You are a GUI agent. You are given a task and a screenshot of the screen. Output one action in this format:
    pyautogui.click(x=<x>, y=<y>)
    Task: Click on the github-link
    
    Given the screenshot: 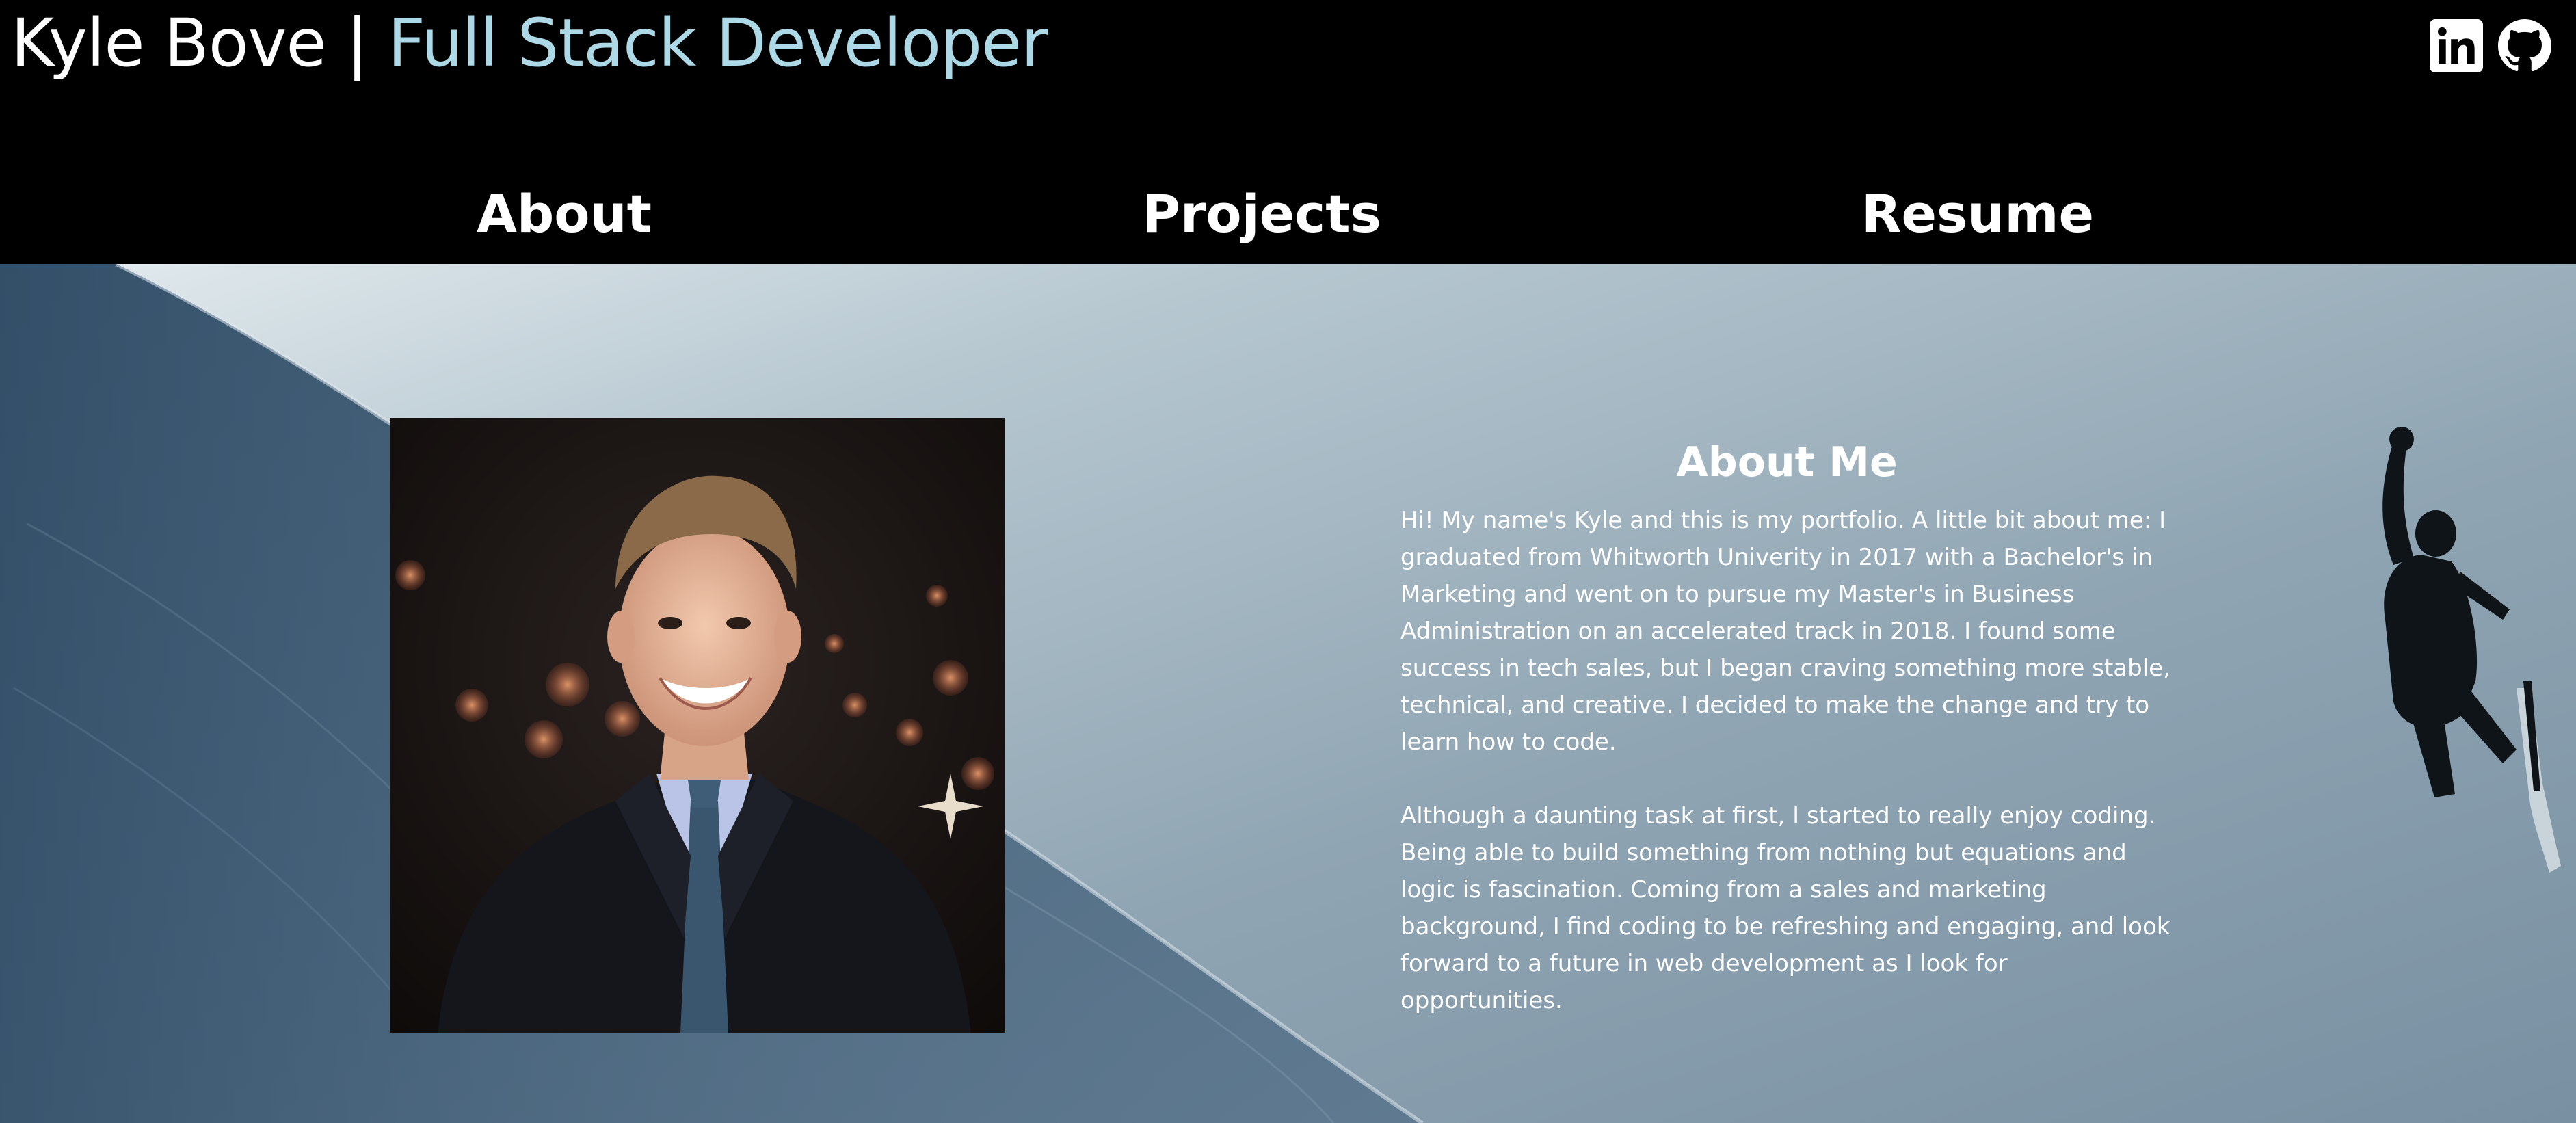 What is the action you would take?
    pyautogui.click(x=2524, y=45)
    